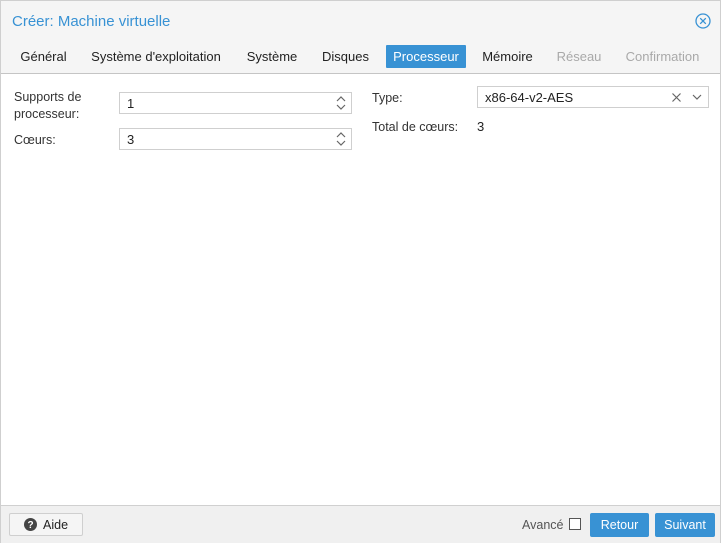 The height and width of the screenshot is (543, 721). What do you see at coordinates (387, 98) in the screenshot?
I see `type-label: Type:` at bounding box center [387, 98].